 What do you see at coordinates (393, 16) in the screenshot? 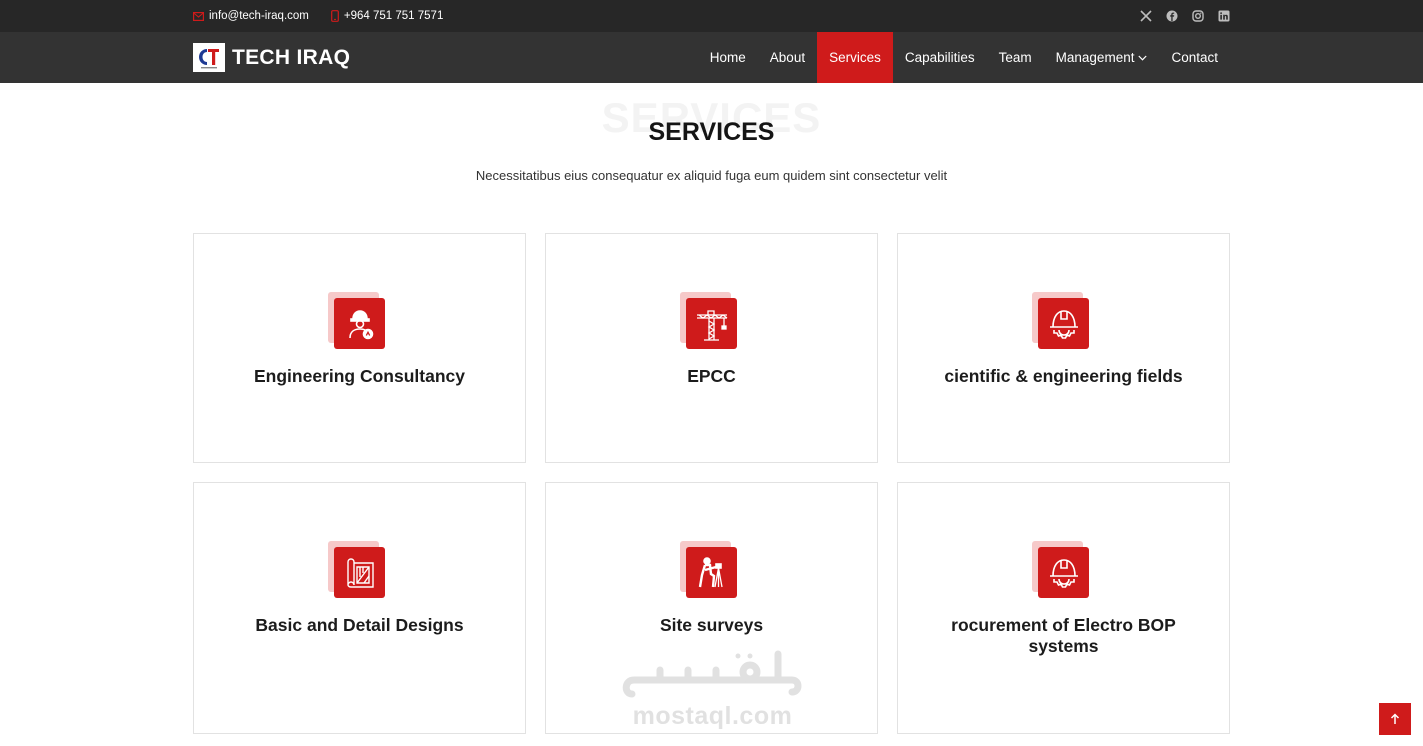
I see `phone-text: +964 751 751 7571` at bounding box center [393, 16].